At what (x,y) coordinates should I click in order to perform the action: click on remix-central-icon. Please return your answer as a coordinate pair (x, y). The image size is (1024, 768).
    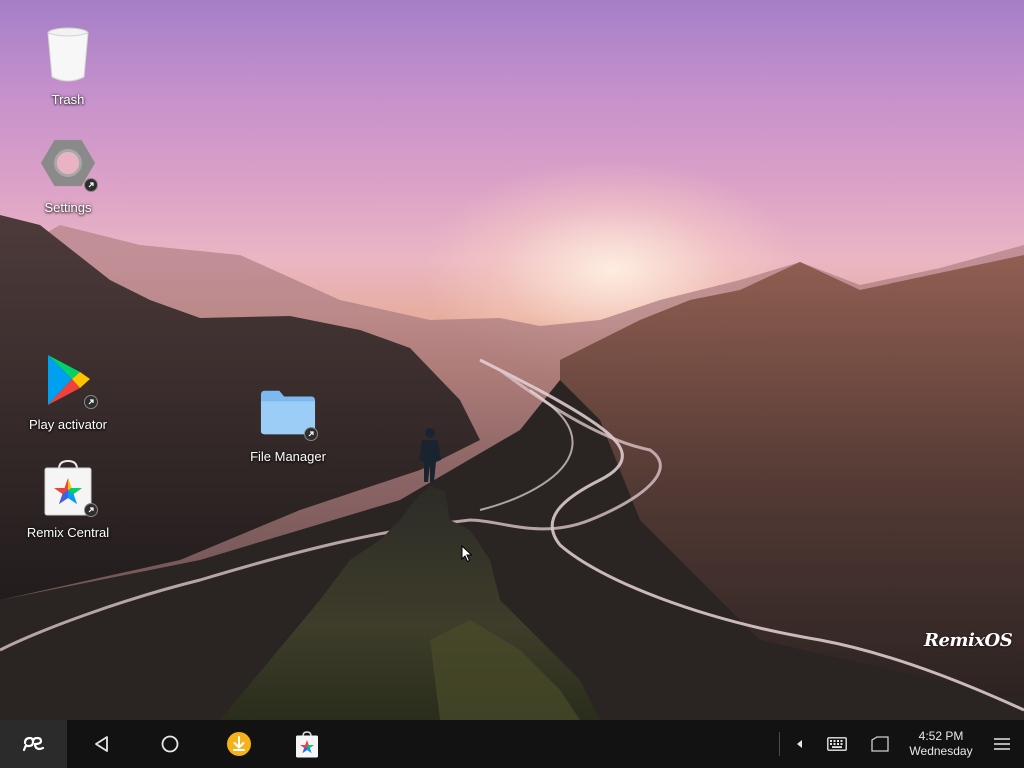
    Looking at the image, I should click on (69, 488).